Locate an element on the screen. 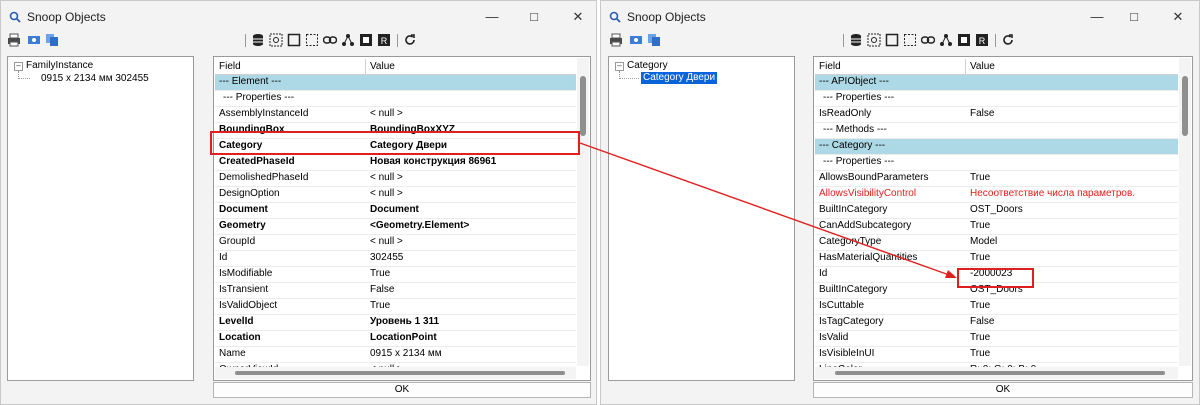 The height and width of the screenshot is (405, 1200). value-cell: <Geometry.Element> is located at coordinates (420, 225).